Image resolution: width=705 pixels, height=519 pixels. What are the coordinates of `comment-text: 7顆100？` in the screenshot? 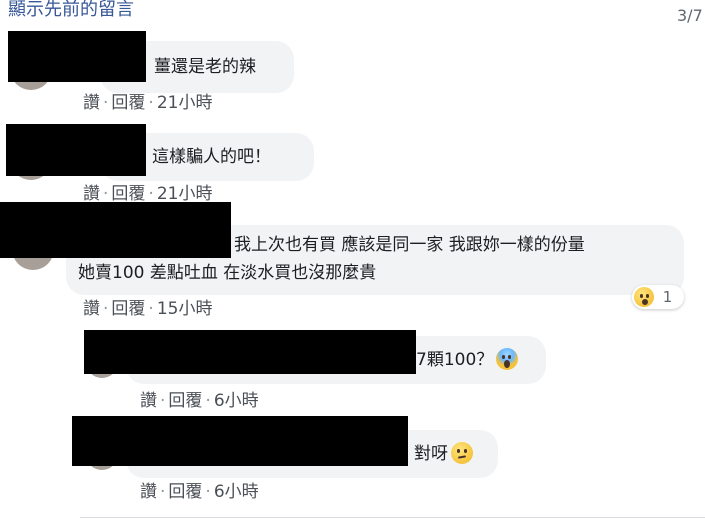 It's located at (455, 360).